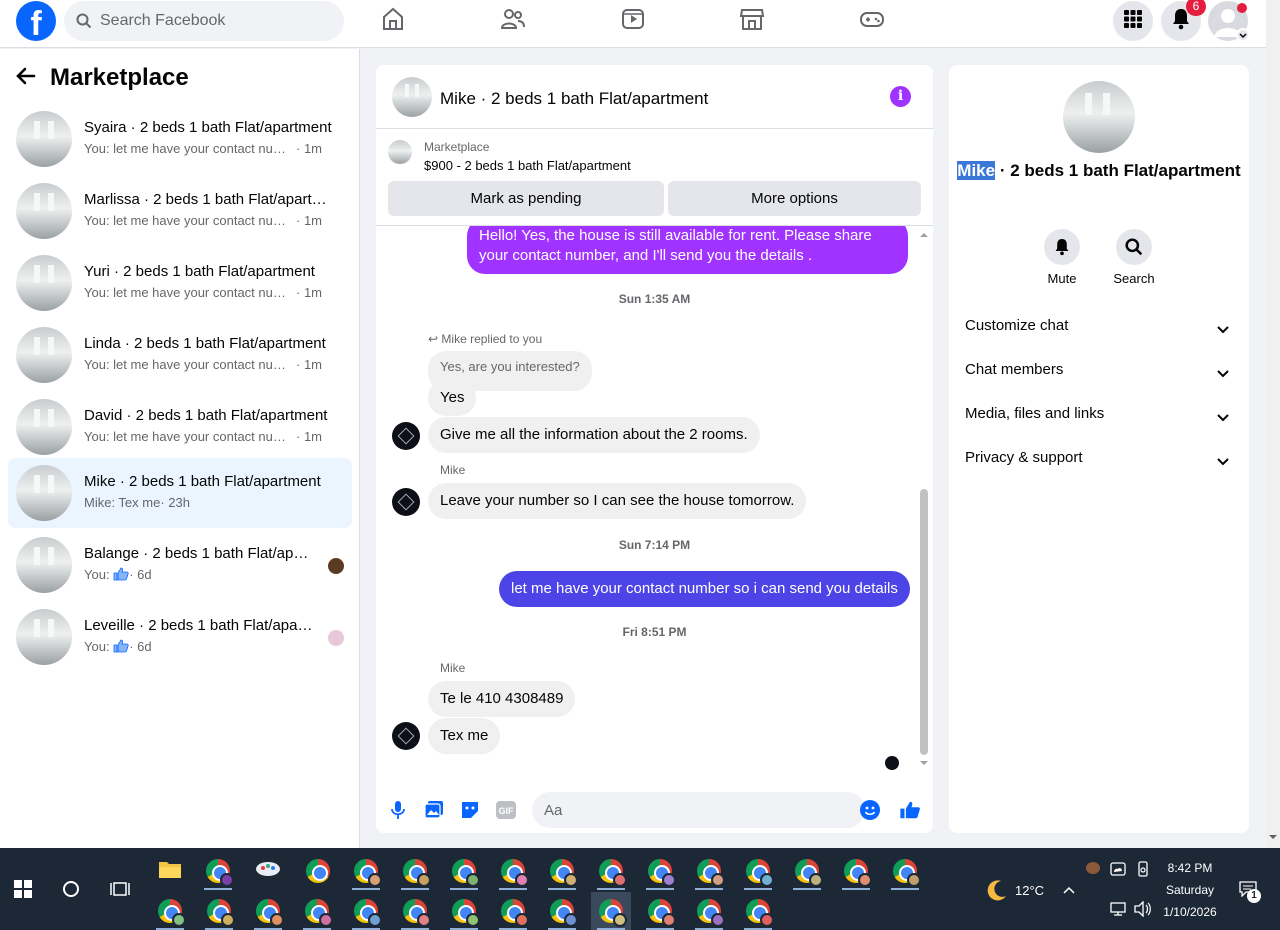 The width and height of the screenshot is (1280, 930). I want to click on listing-price: $900 - 2 beds 1 bath Flat/apartment, so click(527, 165).